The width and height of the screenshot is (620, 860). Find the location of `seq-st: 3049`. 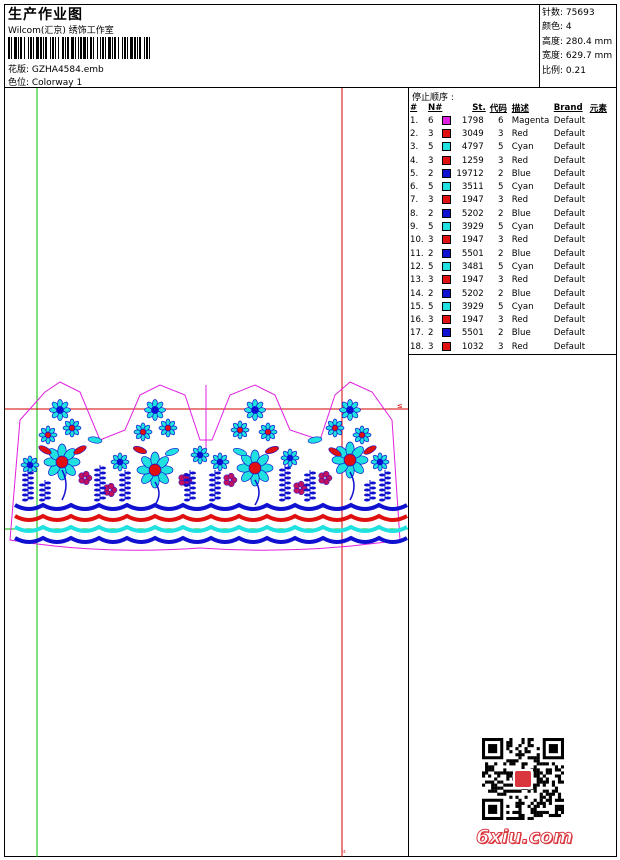

seq-st: 3049 is located at coordinates (472, 133).